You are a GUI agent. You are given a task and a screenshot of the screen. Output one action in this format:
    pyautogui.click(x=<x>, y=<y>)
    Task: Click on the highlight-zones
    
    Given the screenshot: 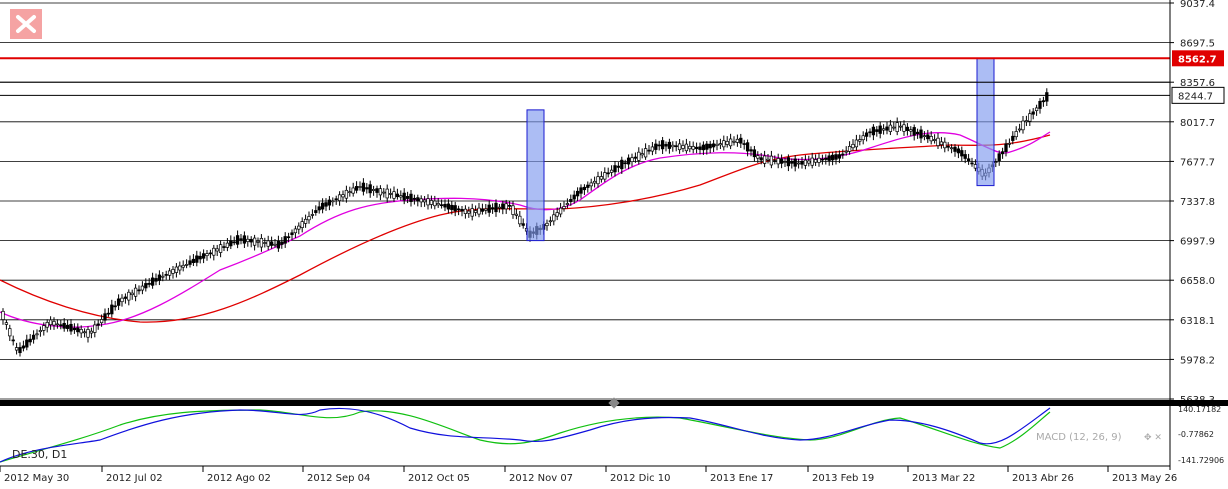 What is the action you would take?
    pyautogui.click(x=760, y=149)
    